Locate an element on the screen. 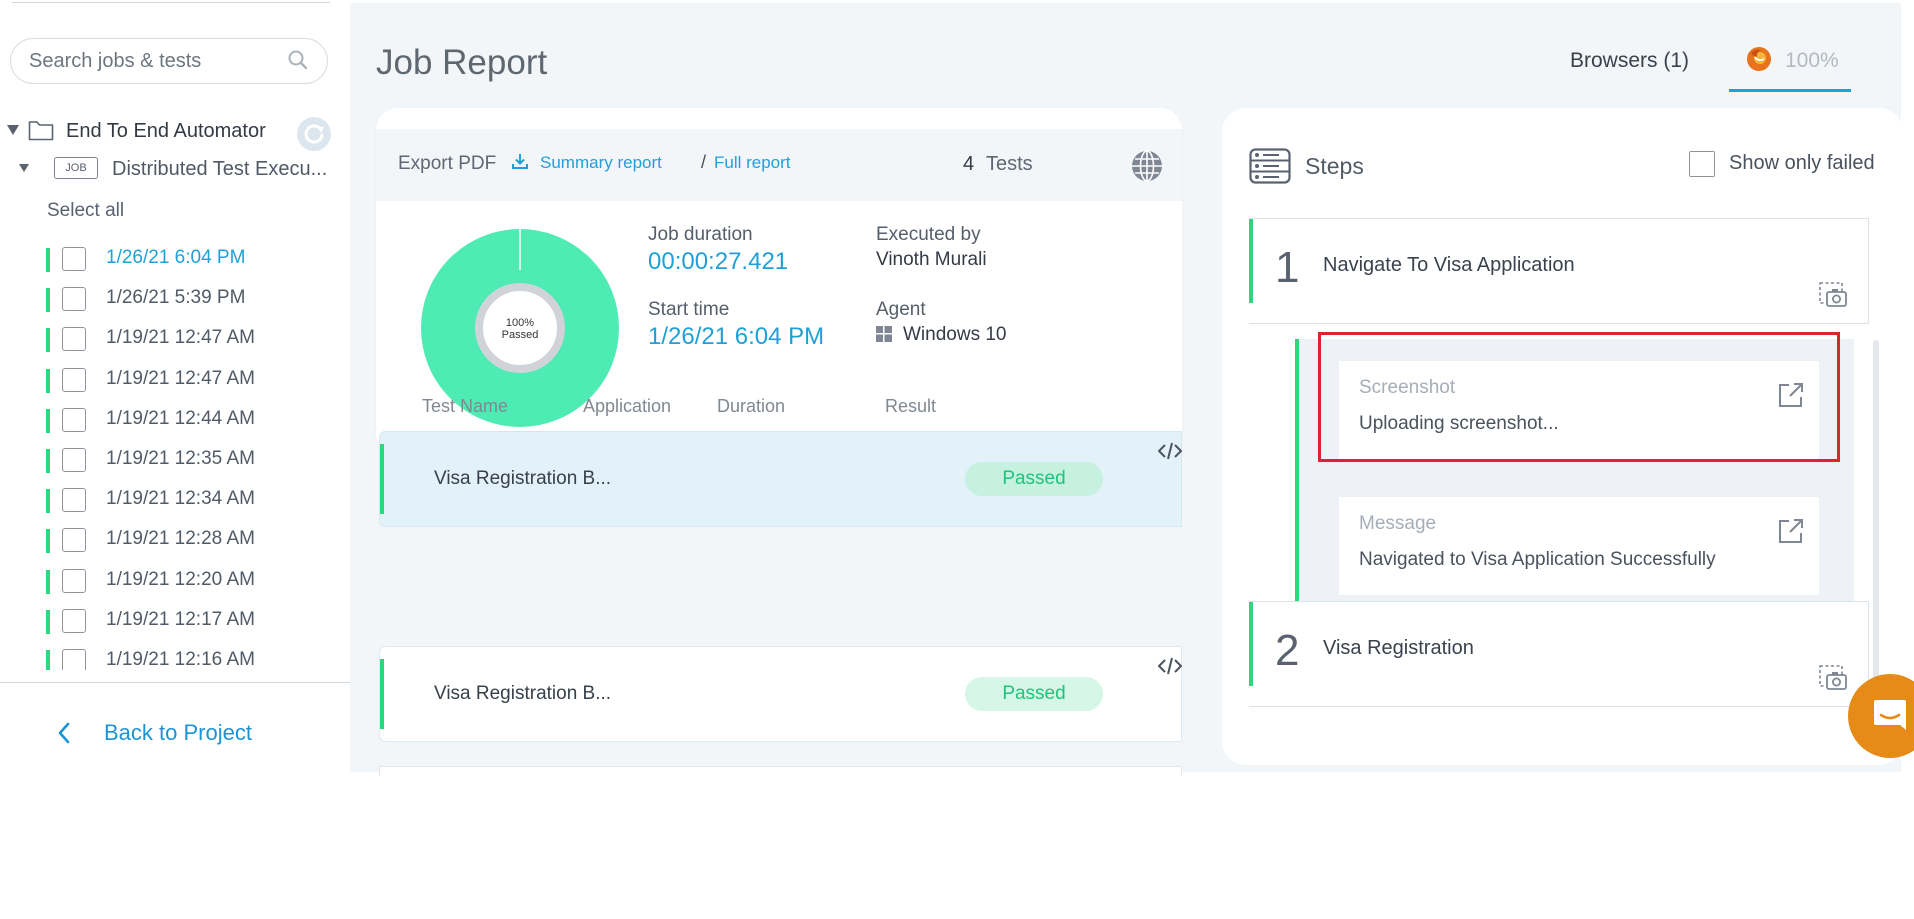 Image resolution: width=1914 pixels, height=919 pixels. show-only-failed-label: Show only failed is located at coordinates (1802, 163).